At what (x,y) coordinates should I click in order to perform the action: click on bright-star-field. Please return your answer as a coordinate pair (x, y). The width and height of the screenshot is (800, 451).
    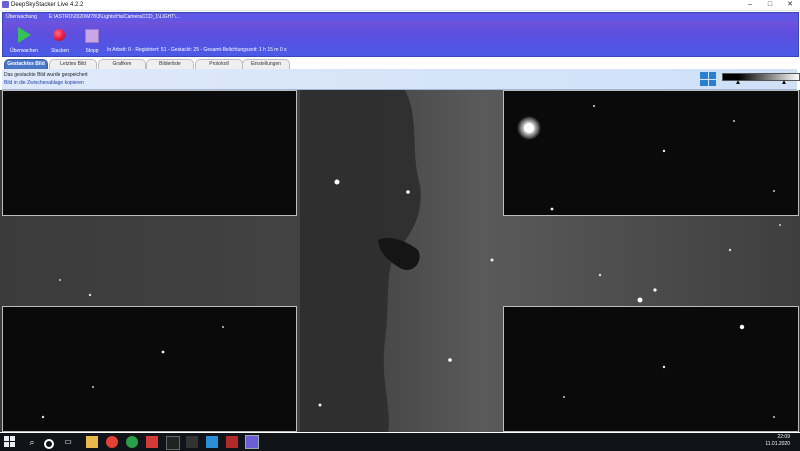
    Looking at the image, I should click on (646, 158).